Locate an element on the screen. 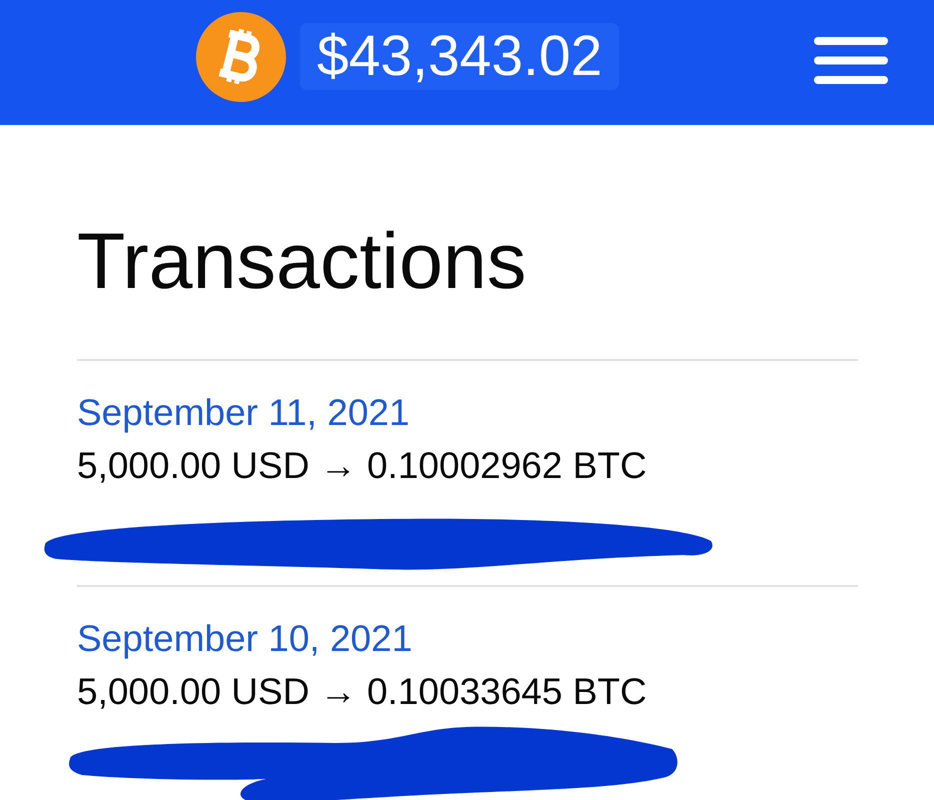 The width and height of the screenshot is (934, 800). transaction-amount: 5,000.00 USD → 0.10002962 BTC is located at coordinates (362, 466).